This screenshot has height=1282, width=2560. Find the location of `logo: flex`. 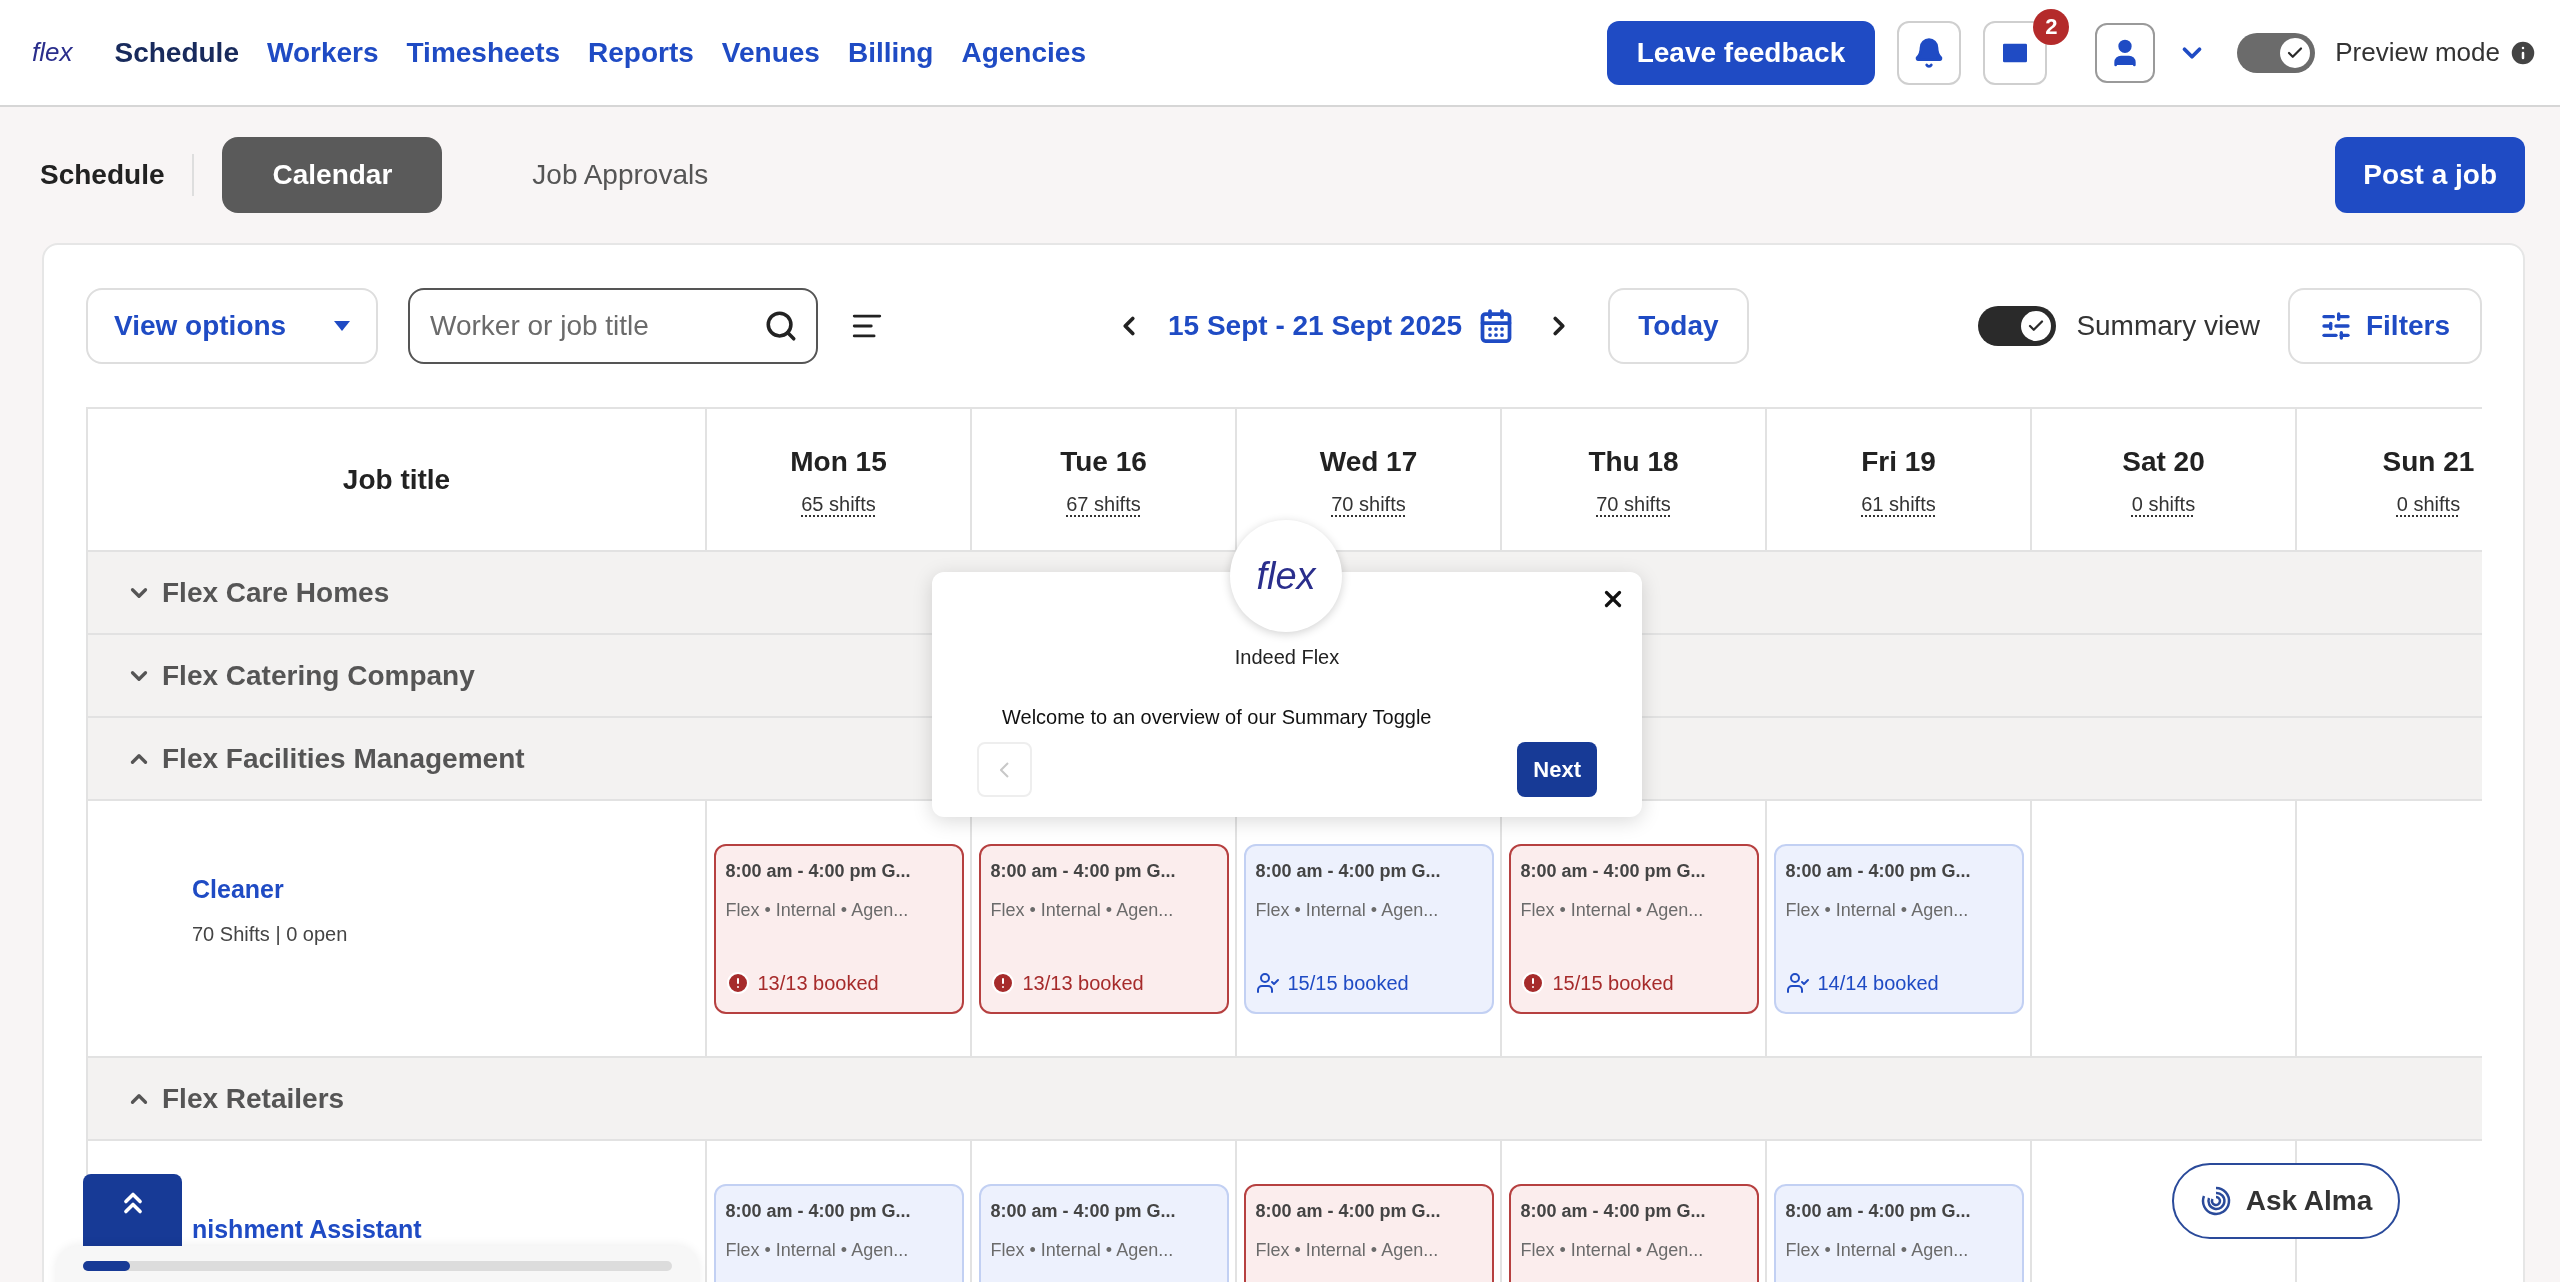

logo: flex is located at coordinates (1286, 576).